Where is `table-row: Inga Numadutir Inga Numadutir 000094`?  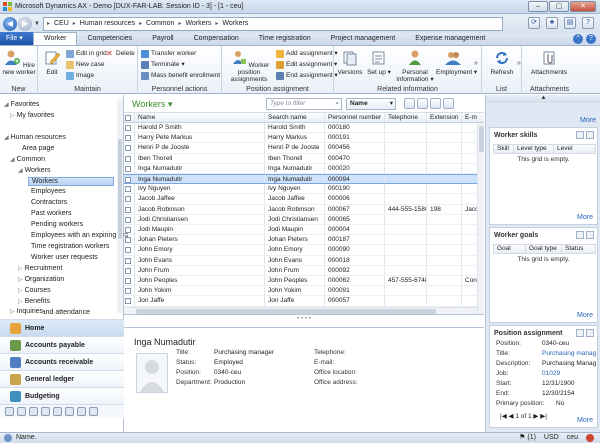
table-row: Inga Numadutir Inga Numadutir 000094 is located at coordinates (304, 179).